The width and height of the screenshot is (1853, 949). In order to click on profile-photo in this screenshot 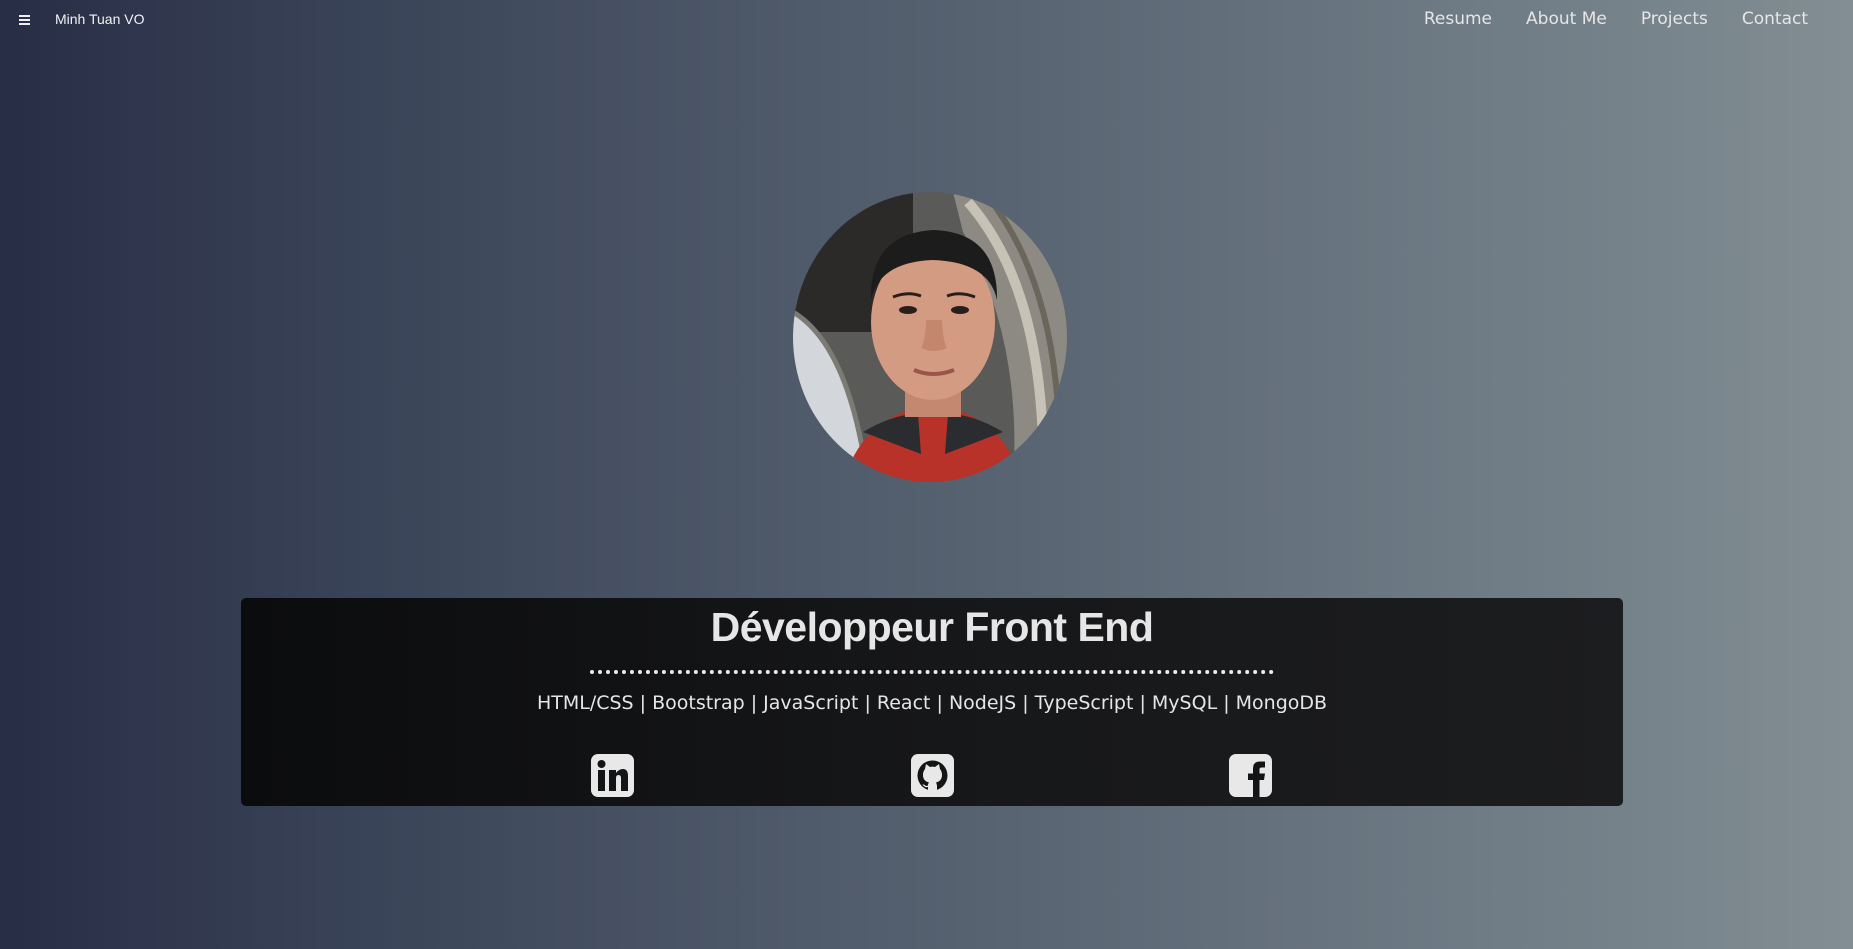, I will do `click(930, 337)`.